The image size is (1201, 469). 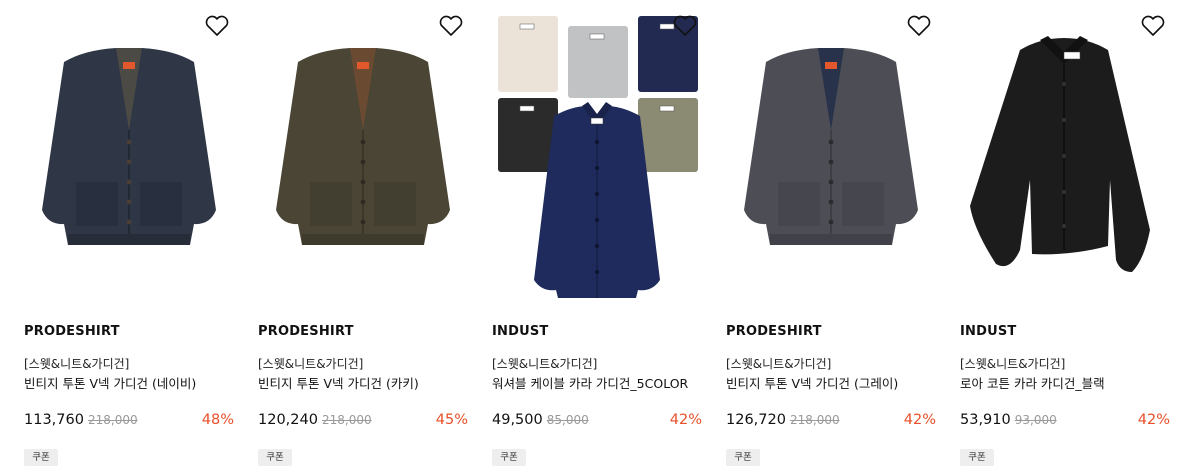 I want to click on sale-price: 49,500 85,000, so click(x=540, y=420).